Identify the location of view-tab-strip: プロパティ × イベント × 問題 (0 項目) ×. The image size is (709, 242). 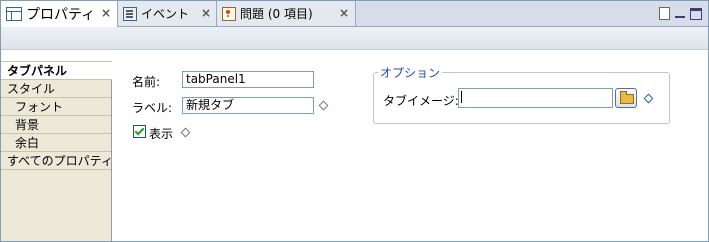
(354, 14).